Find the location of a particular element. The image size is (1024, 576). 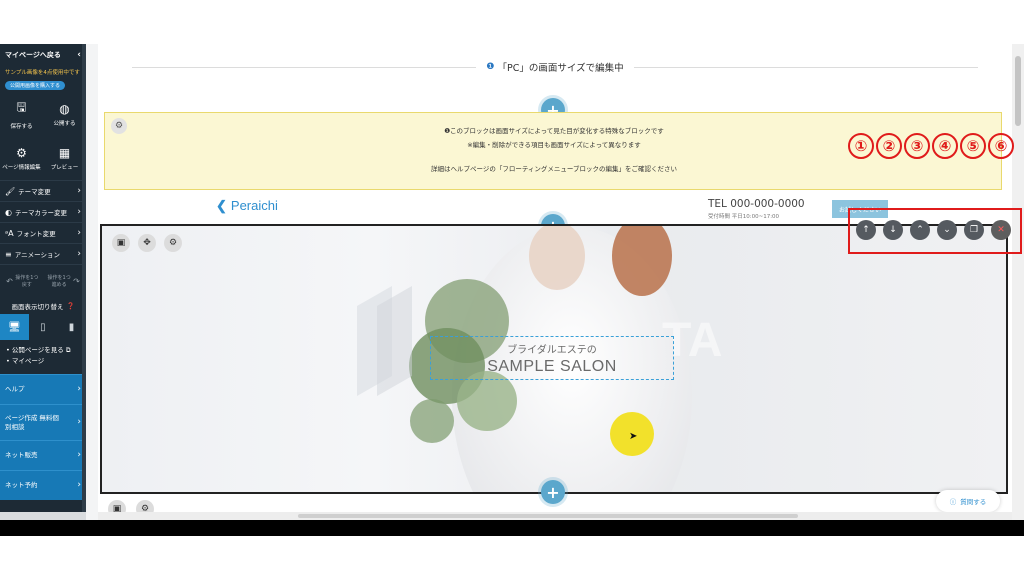

view-public-page-link: • 公開ページを見る ⧉ is located at coordinates (46, 350).